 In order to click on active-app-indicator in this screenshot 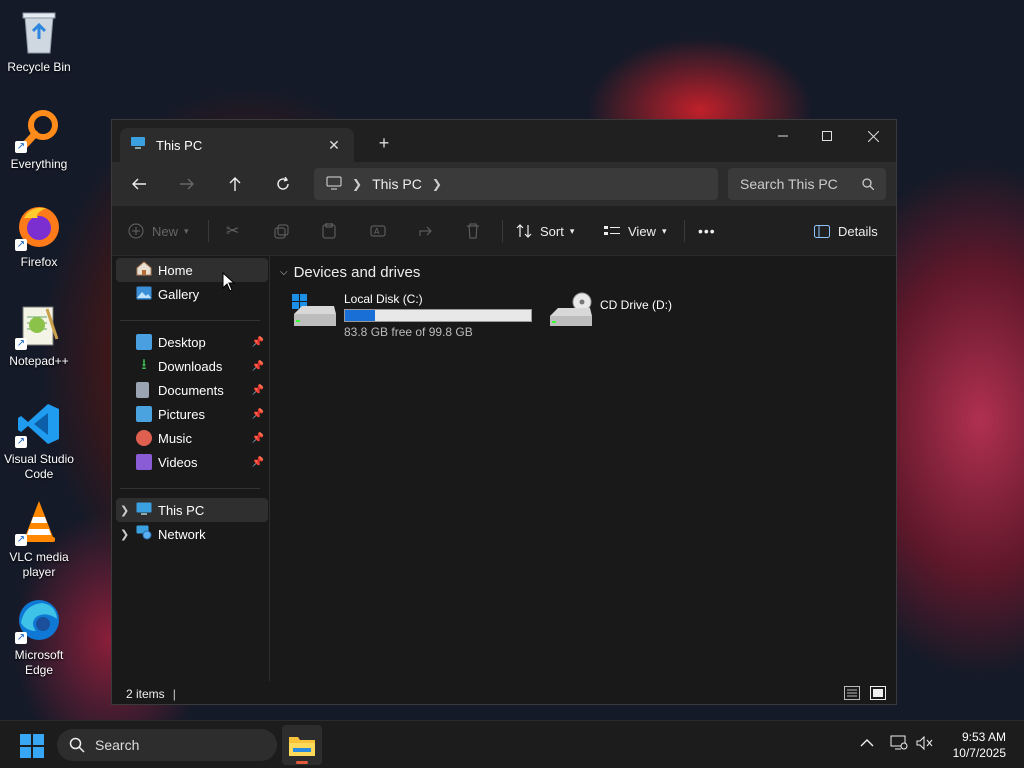, I will do `click(302, 762)`.